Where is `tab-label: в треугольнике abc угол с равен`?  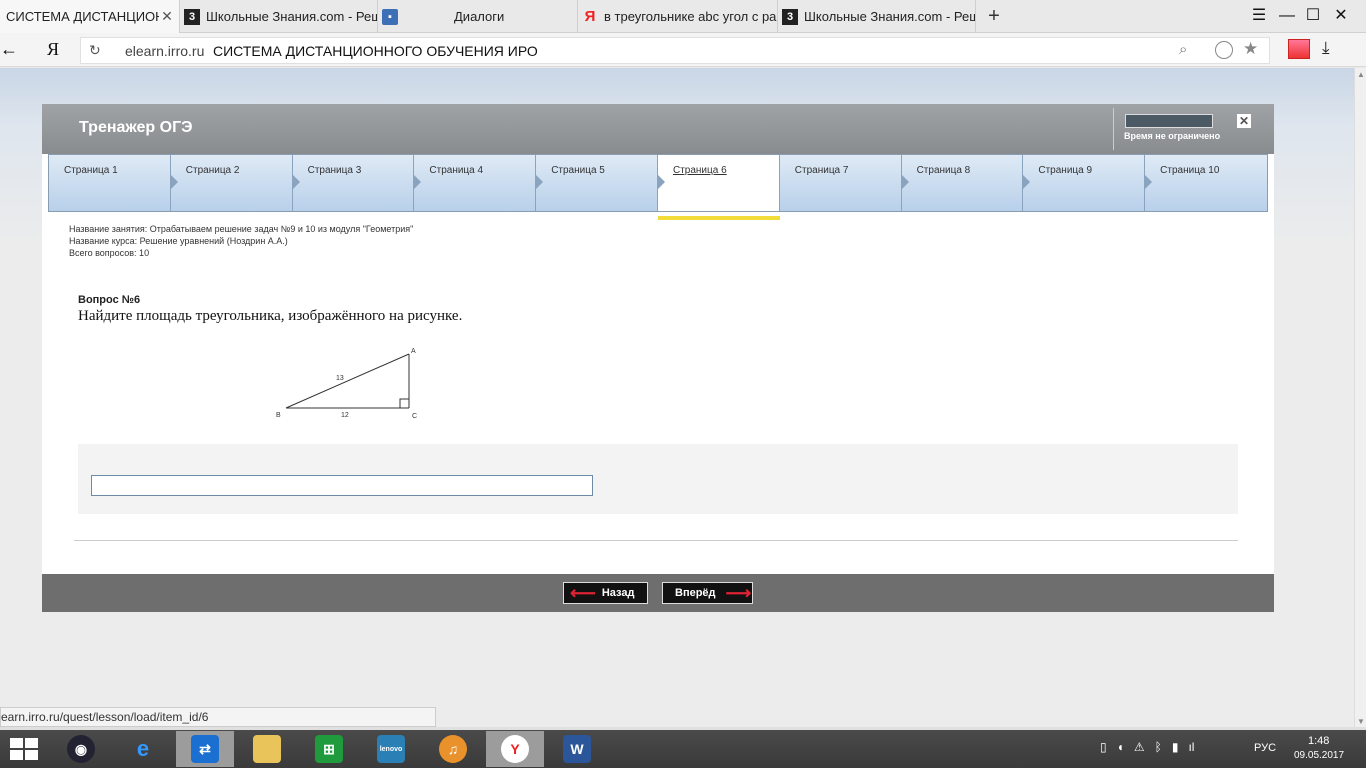
tab-label: в треугольнике abc угол с равен is located at coordinates (690, 16).